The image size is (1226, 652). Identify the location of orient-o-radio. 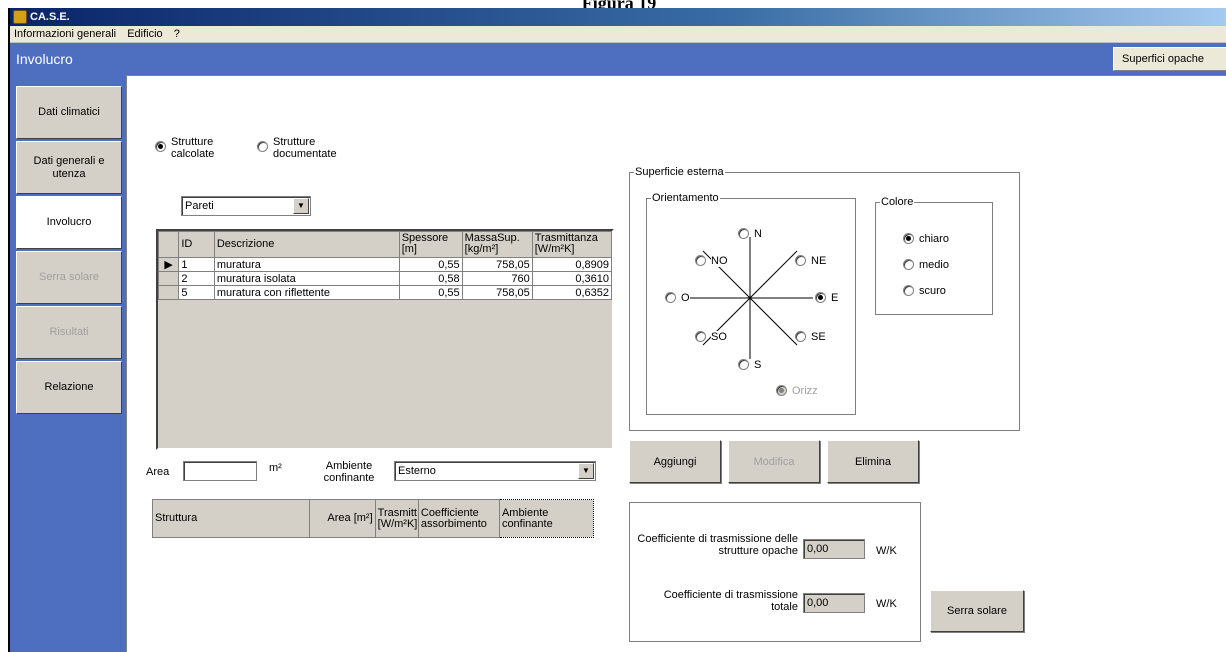
(670, 297).